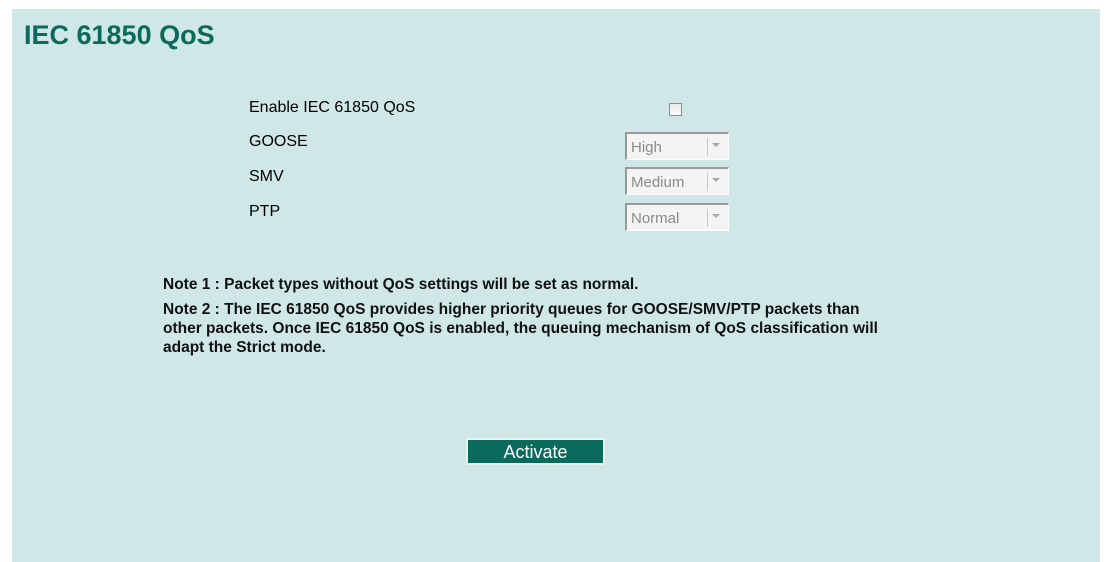 This screenshot has height=562, width=1112. Describe the element at coordinates (278, 141) in the screenshot. I see `goose-label: GOOSE` at that location.